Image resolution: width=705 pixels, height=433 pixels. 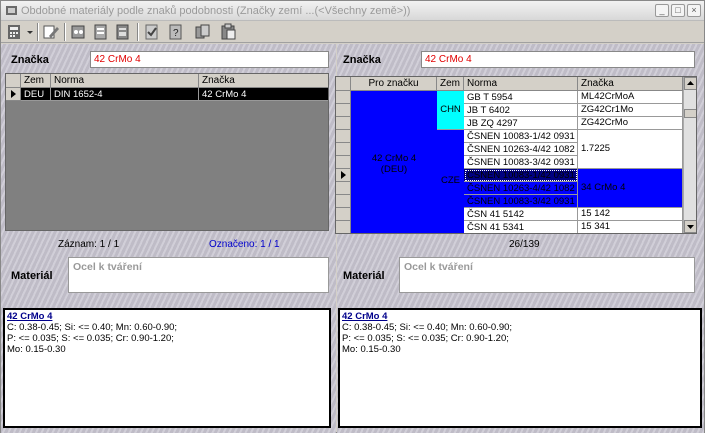 I want to click on group-cell-pro-znacku: 42 CrMo 4 (DEU), so click(x=394, y=162).